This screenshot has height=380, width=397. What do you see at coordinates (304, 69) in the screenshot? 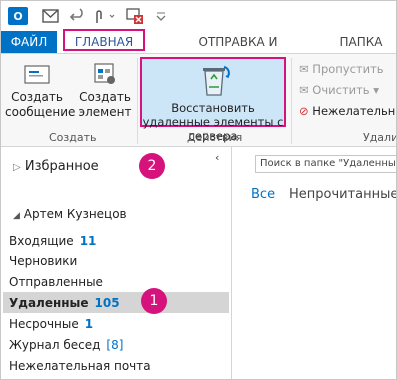
I see `ignore-icon: ✉` at bounding box center [304, 69].